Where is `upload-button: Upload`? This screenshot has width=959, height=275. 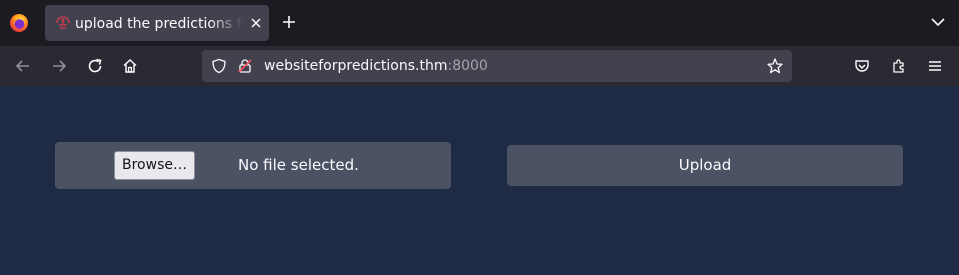 upload-button: Upload is located at coordinates (705, 165).